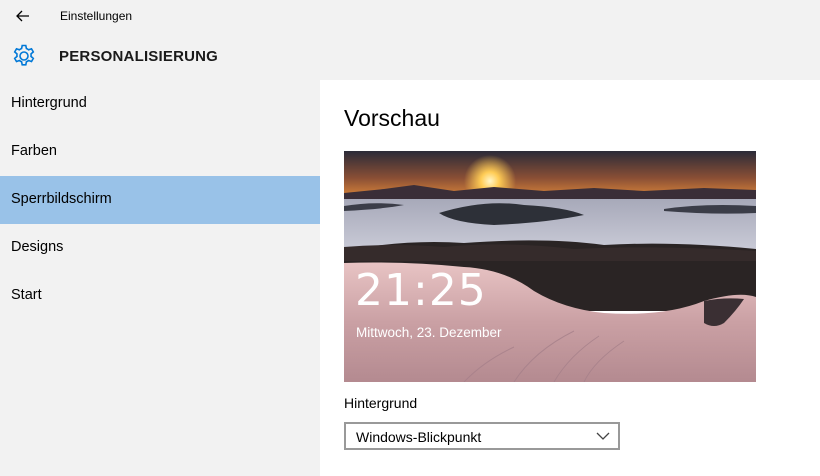 The height and width of the screenshot is (476, 820). I want to click on sidebar-item-label: Farben, so click(34, 151).